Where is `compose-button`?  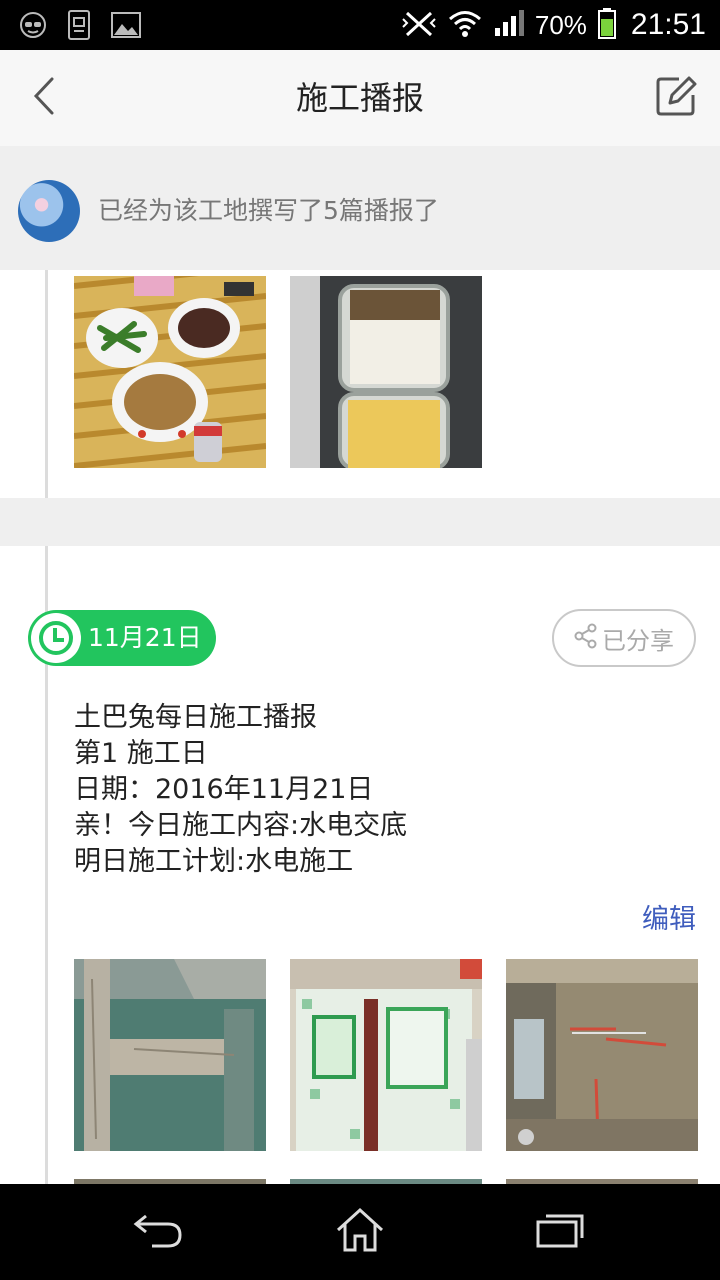
compose-button is located at coordinates (676, 98).